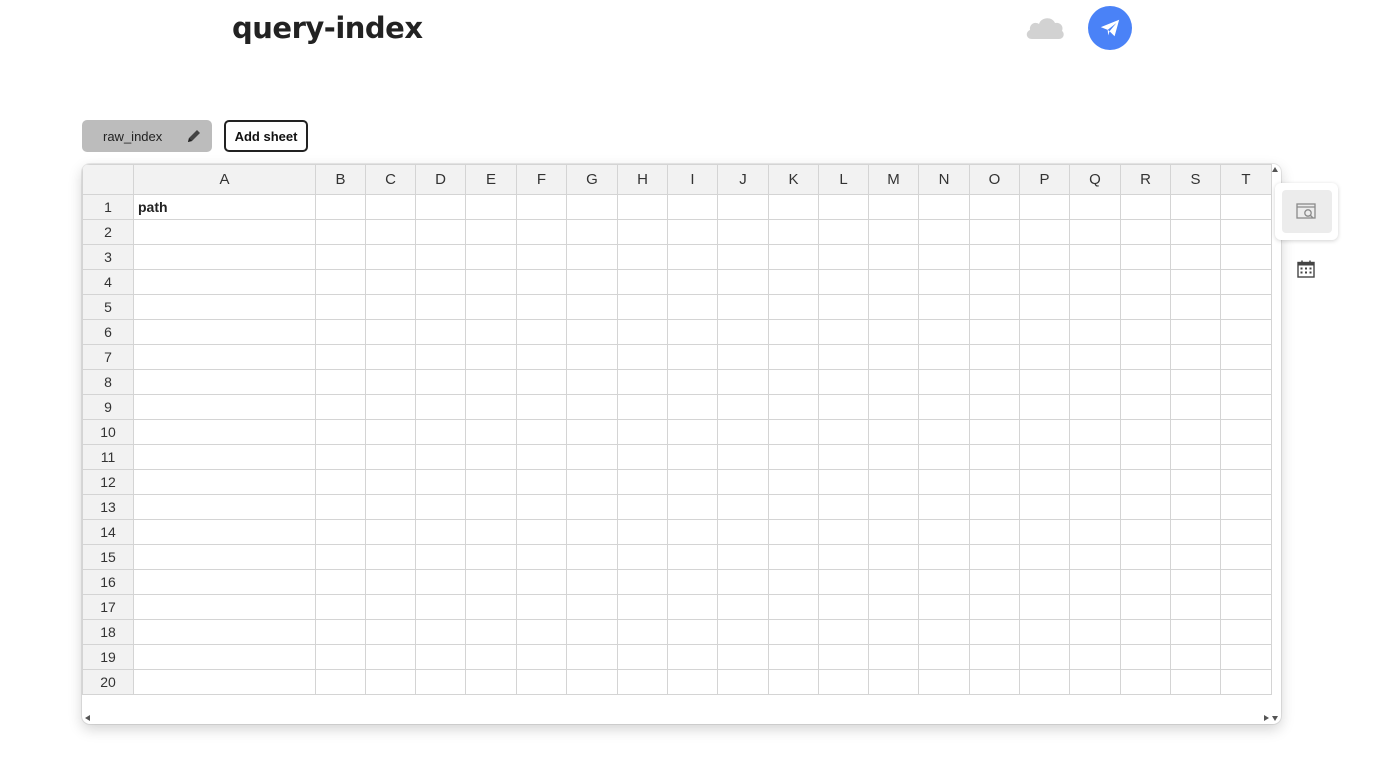 This screenshot has height=761, width=1379. Describe the element at coordinates (491, 282) in the screenshot. I see `cell-e4` at that location.